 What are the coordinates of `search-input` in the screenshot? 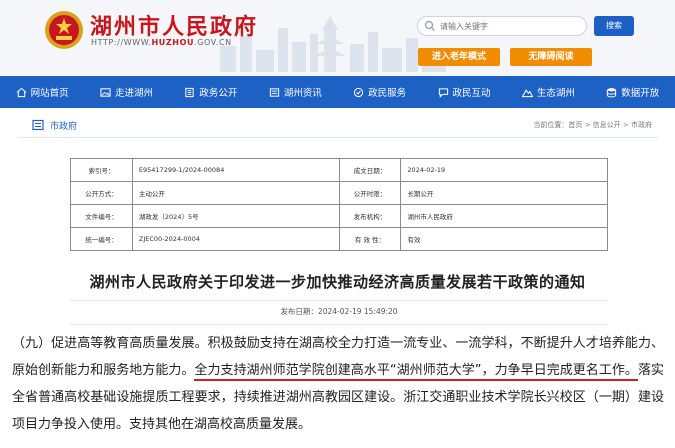 It's located at (510, 26).